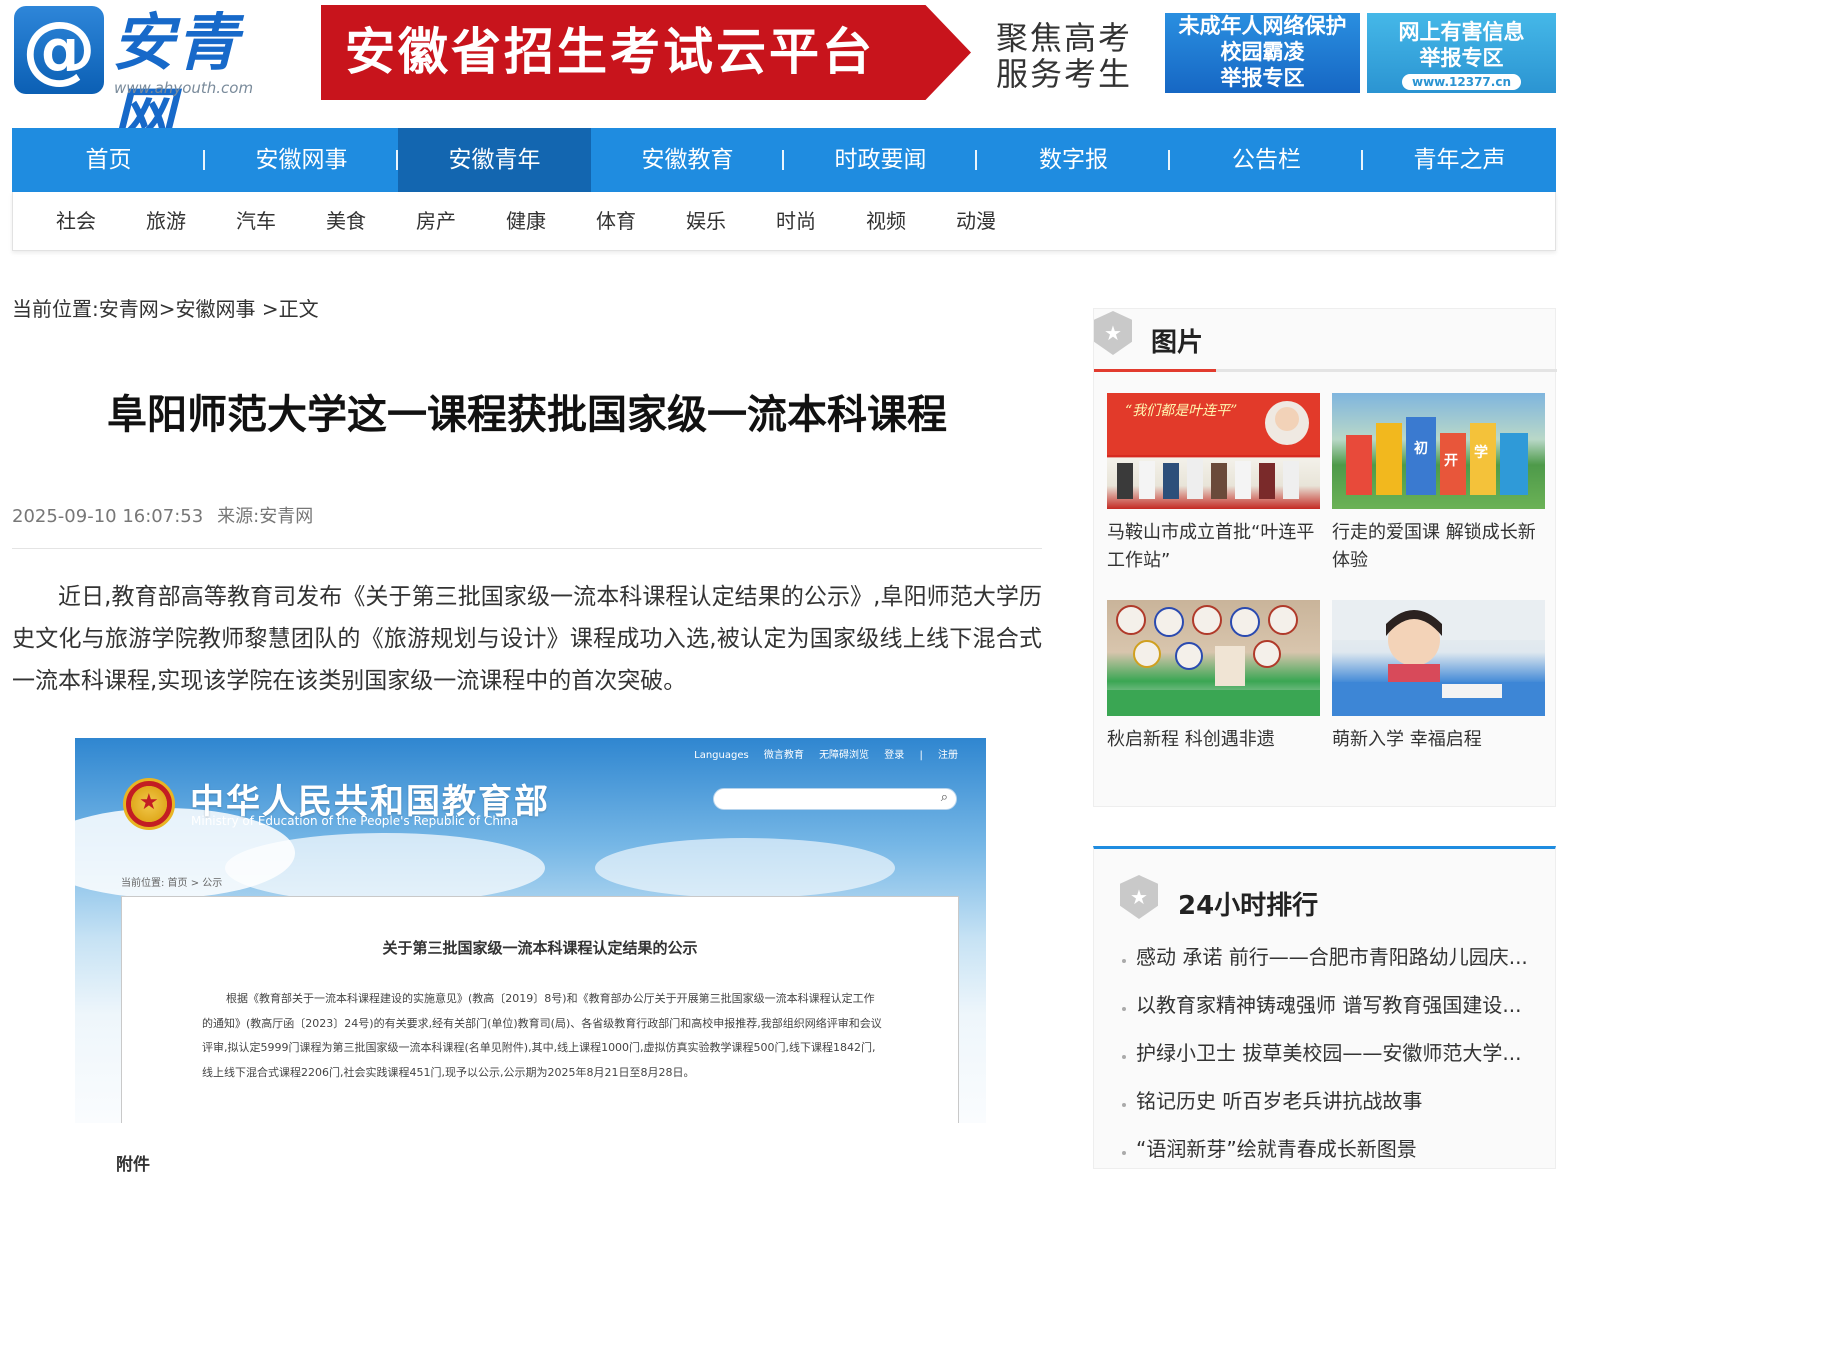  I want to click on picture-thumbnail-art: 初 开 学, so click(1437, 456).